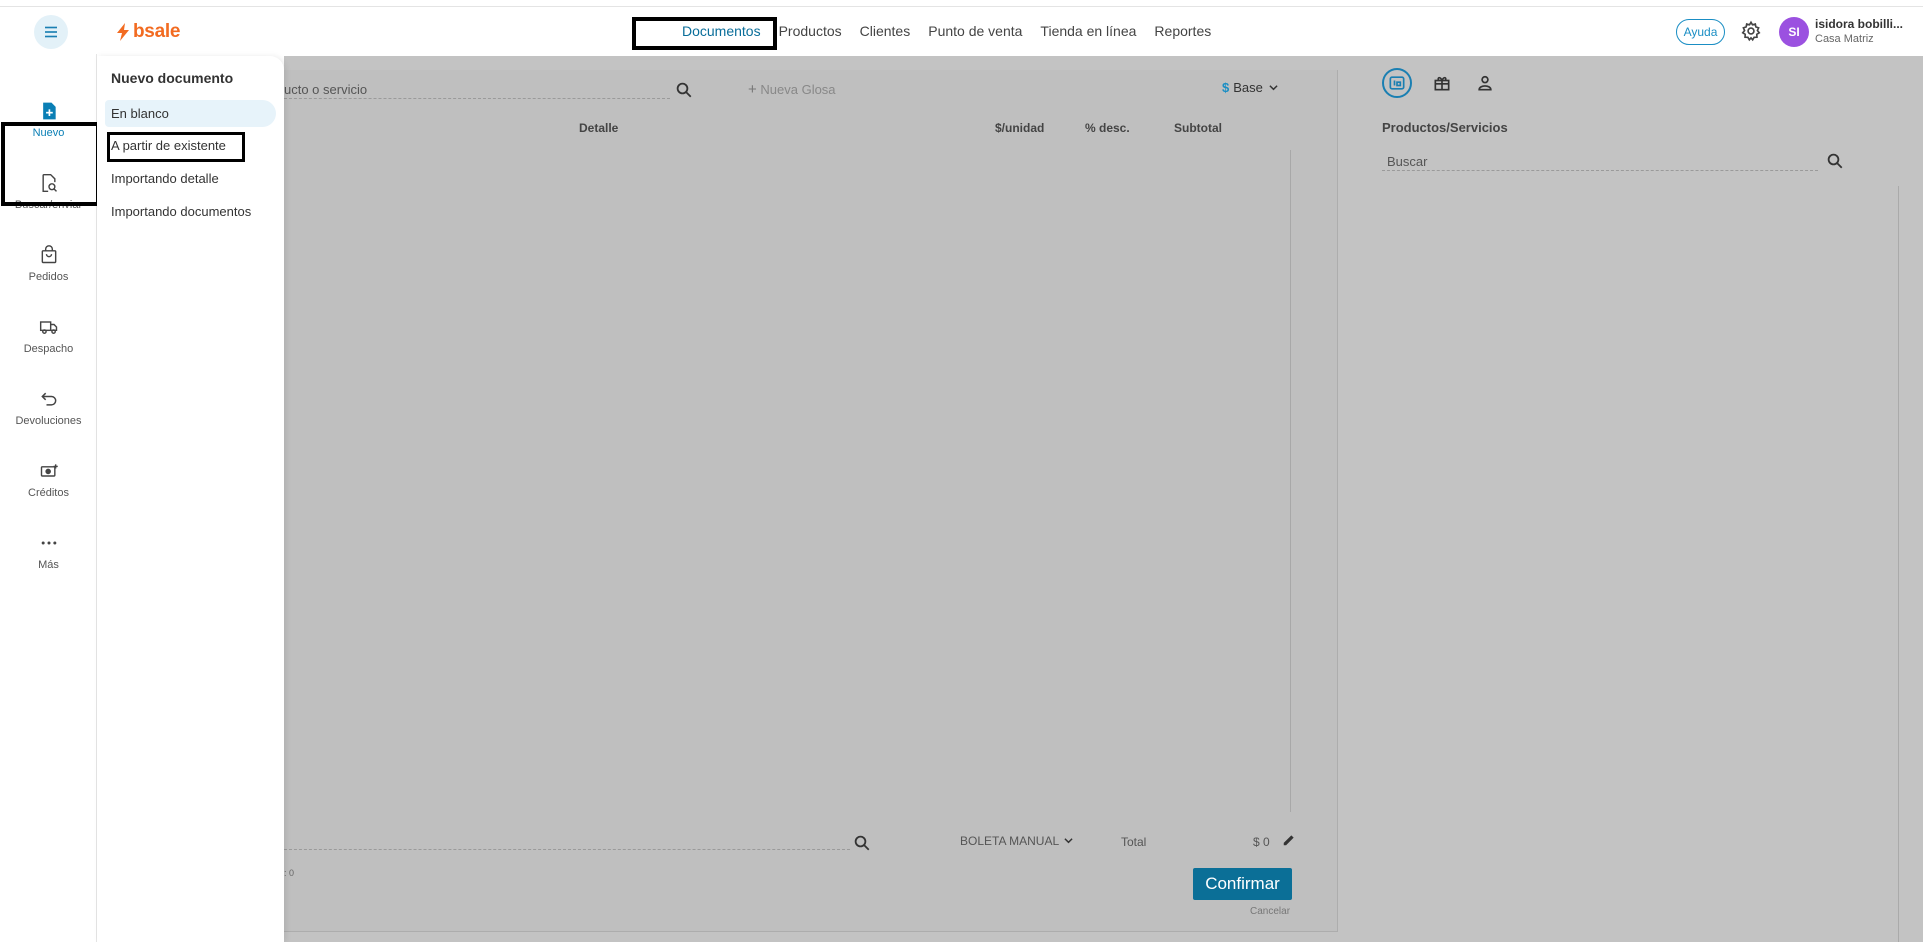 Image resolution: width=1923 pixels, height=942 pixels. Describe the element at coordinates (477, 98) in the screenshot. I see `product-search-underline` at that location.